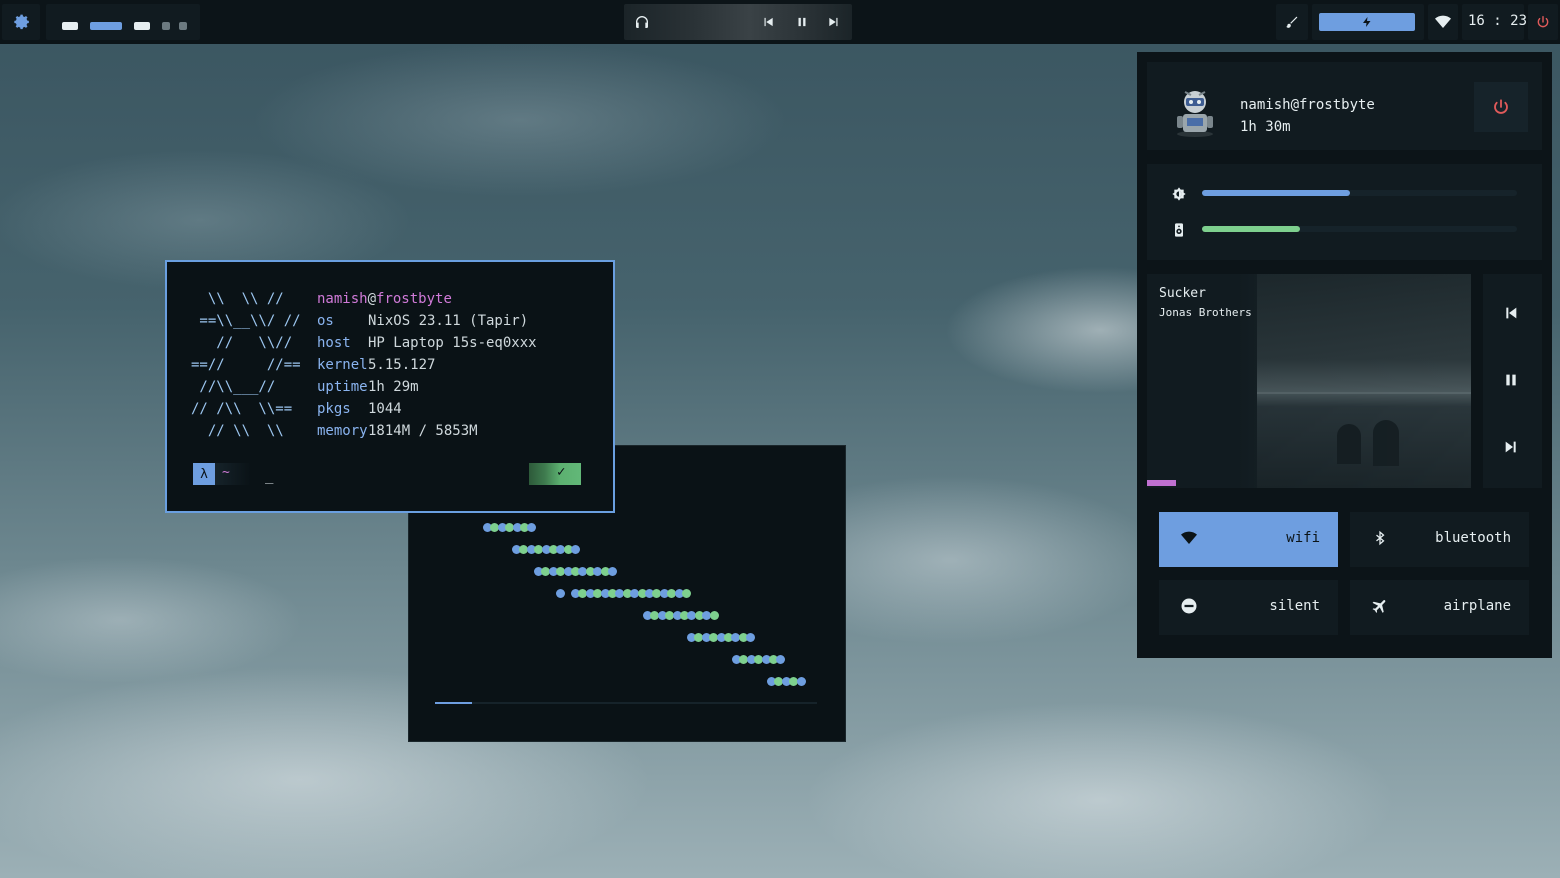 The height and width of the screenshot is (878, 1560). I want to click on prompt-symbol: λ, so click(204, 474).